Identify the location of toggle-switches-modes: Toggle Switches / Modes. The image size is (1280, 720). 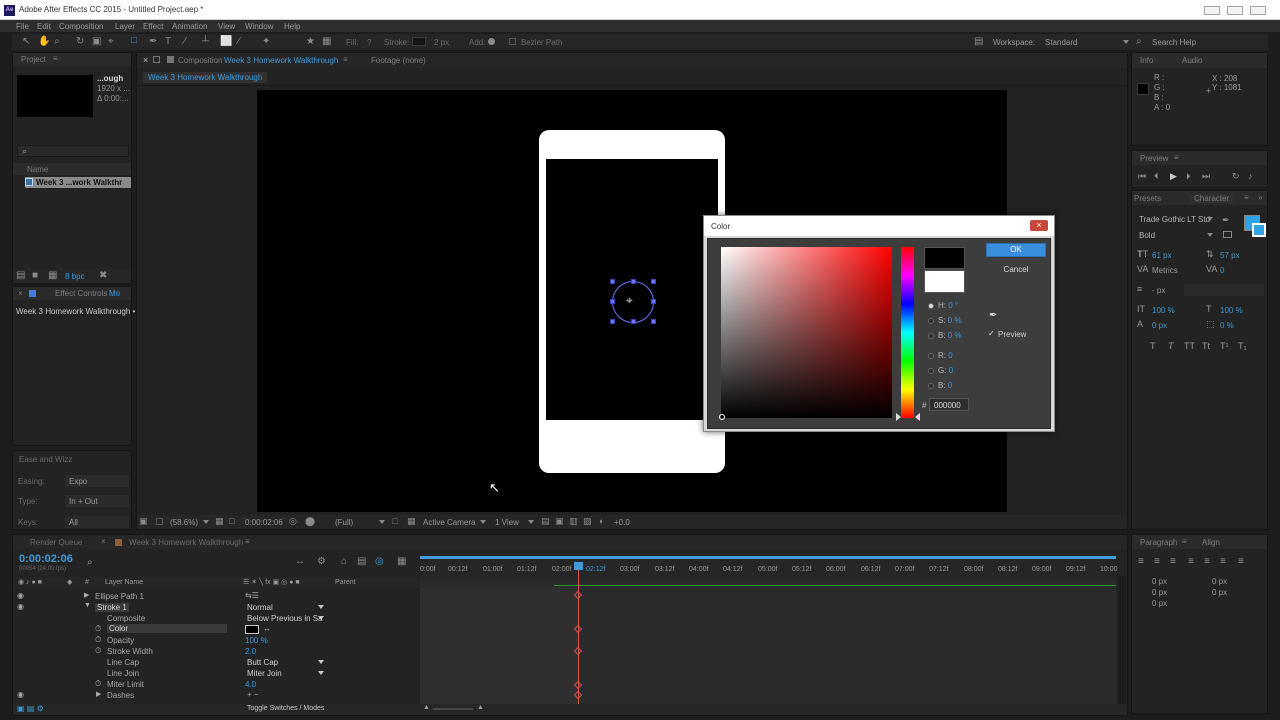
(285, 708).